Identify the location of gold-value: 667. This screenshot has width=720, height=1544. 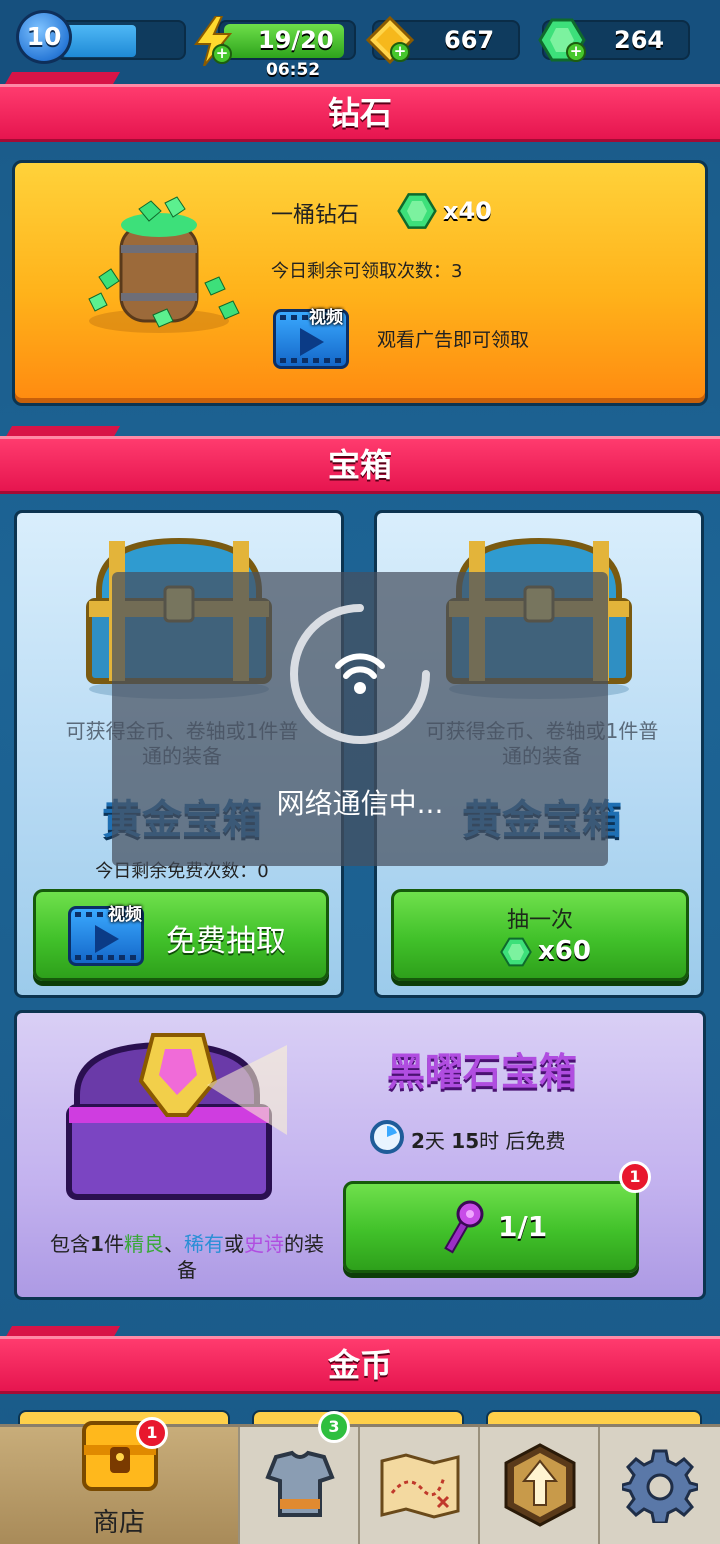
(469, 40).